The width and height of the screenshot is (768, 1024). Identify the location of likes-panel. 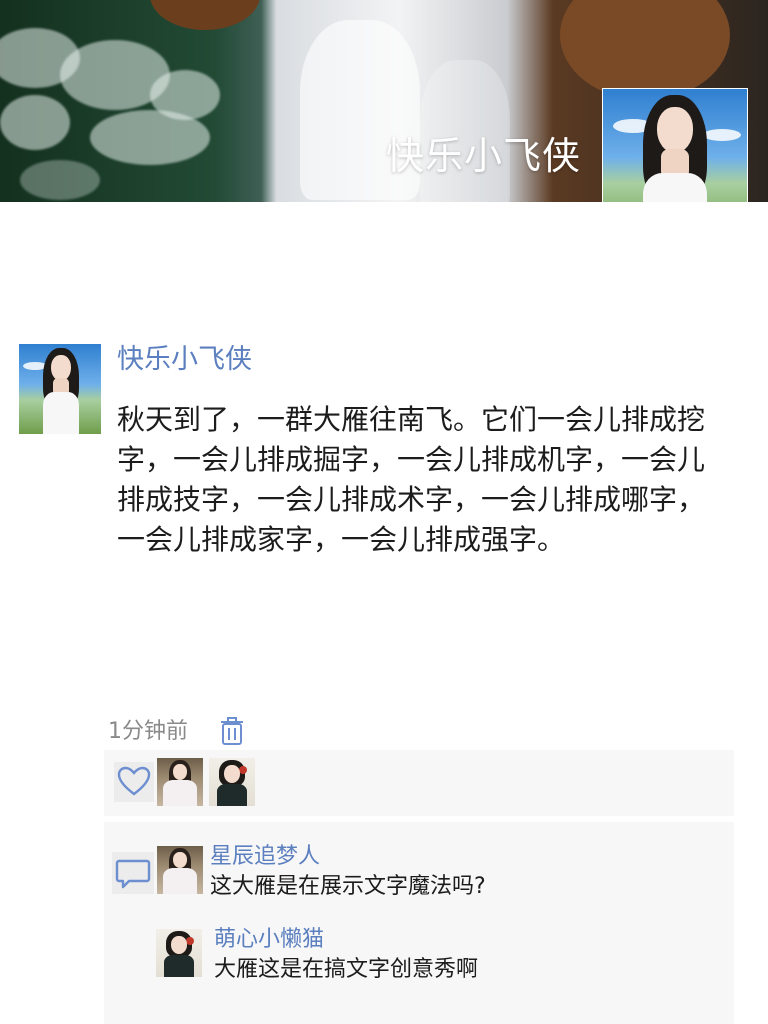
(419, 783).